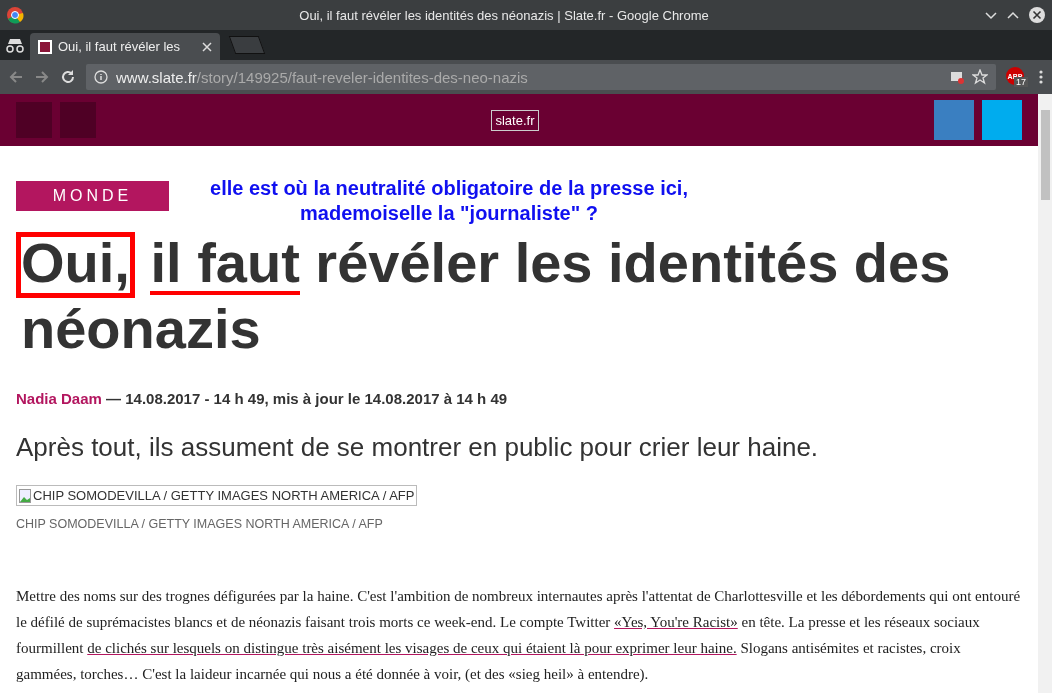  What do you see at coordinates (980, 77) in the screenshot?
I see `star-icon` at bounding box center [980, 77].